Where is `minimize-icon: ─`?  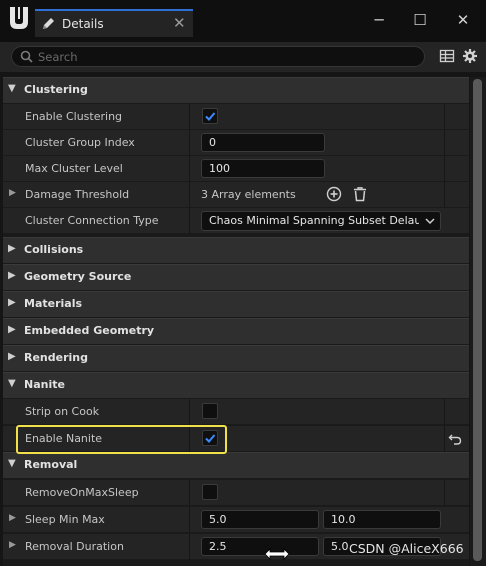
minimize-icon: ─ is located at coordinates (379, 20).